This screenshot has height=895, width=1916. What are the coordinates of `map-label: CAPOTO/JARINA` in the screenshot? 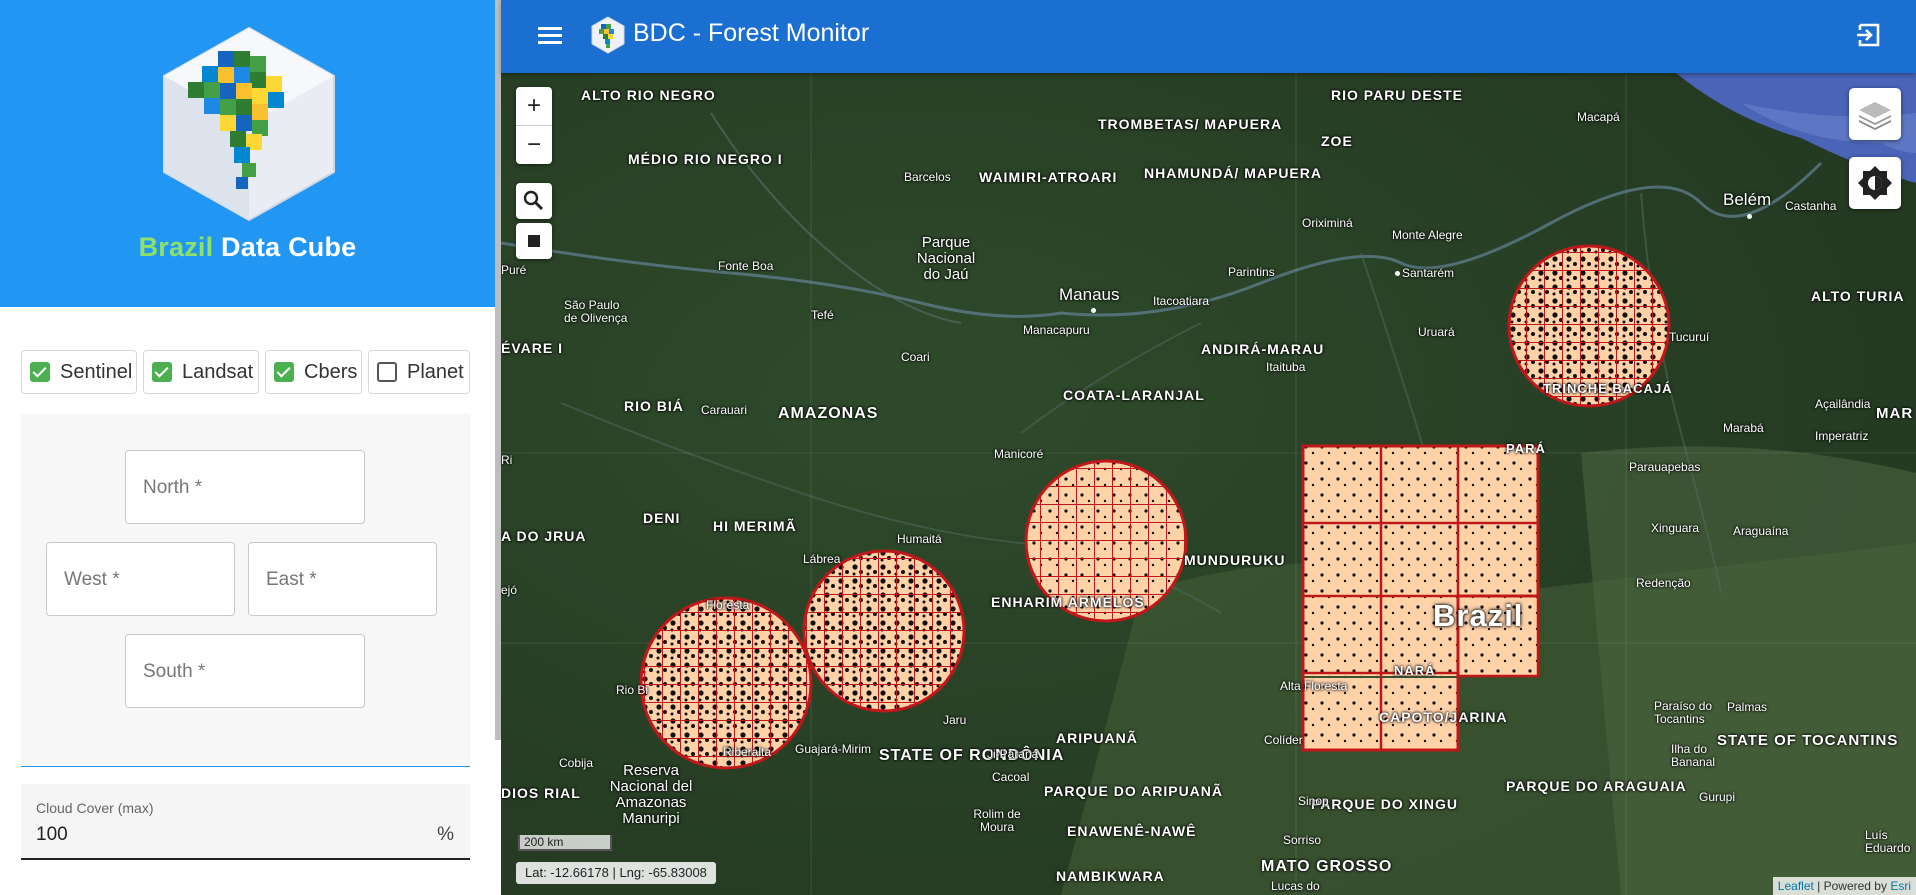 It's located at (1443, 717).